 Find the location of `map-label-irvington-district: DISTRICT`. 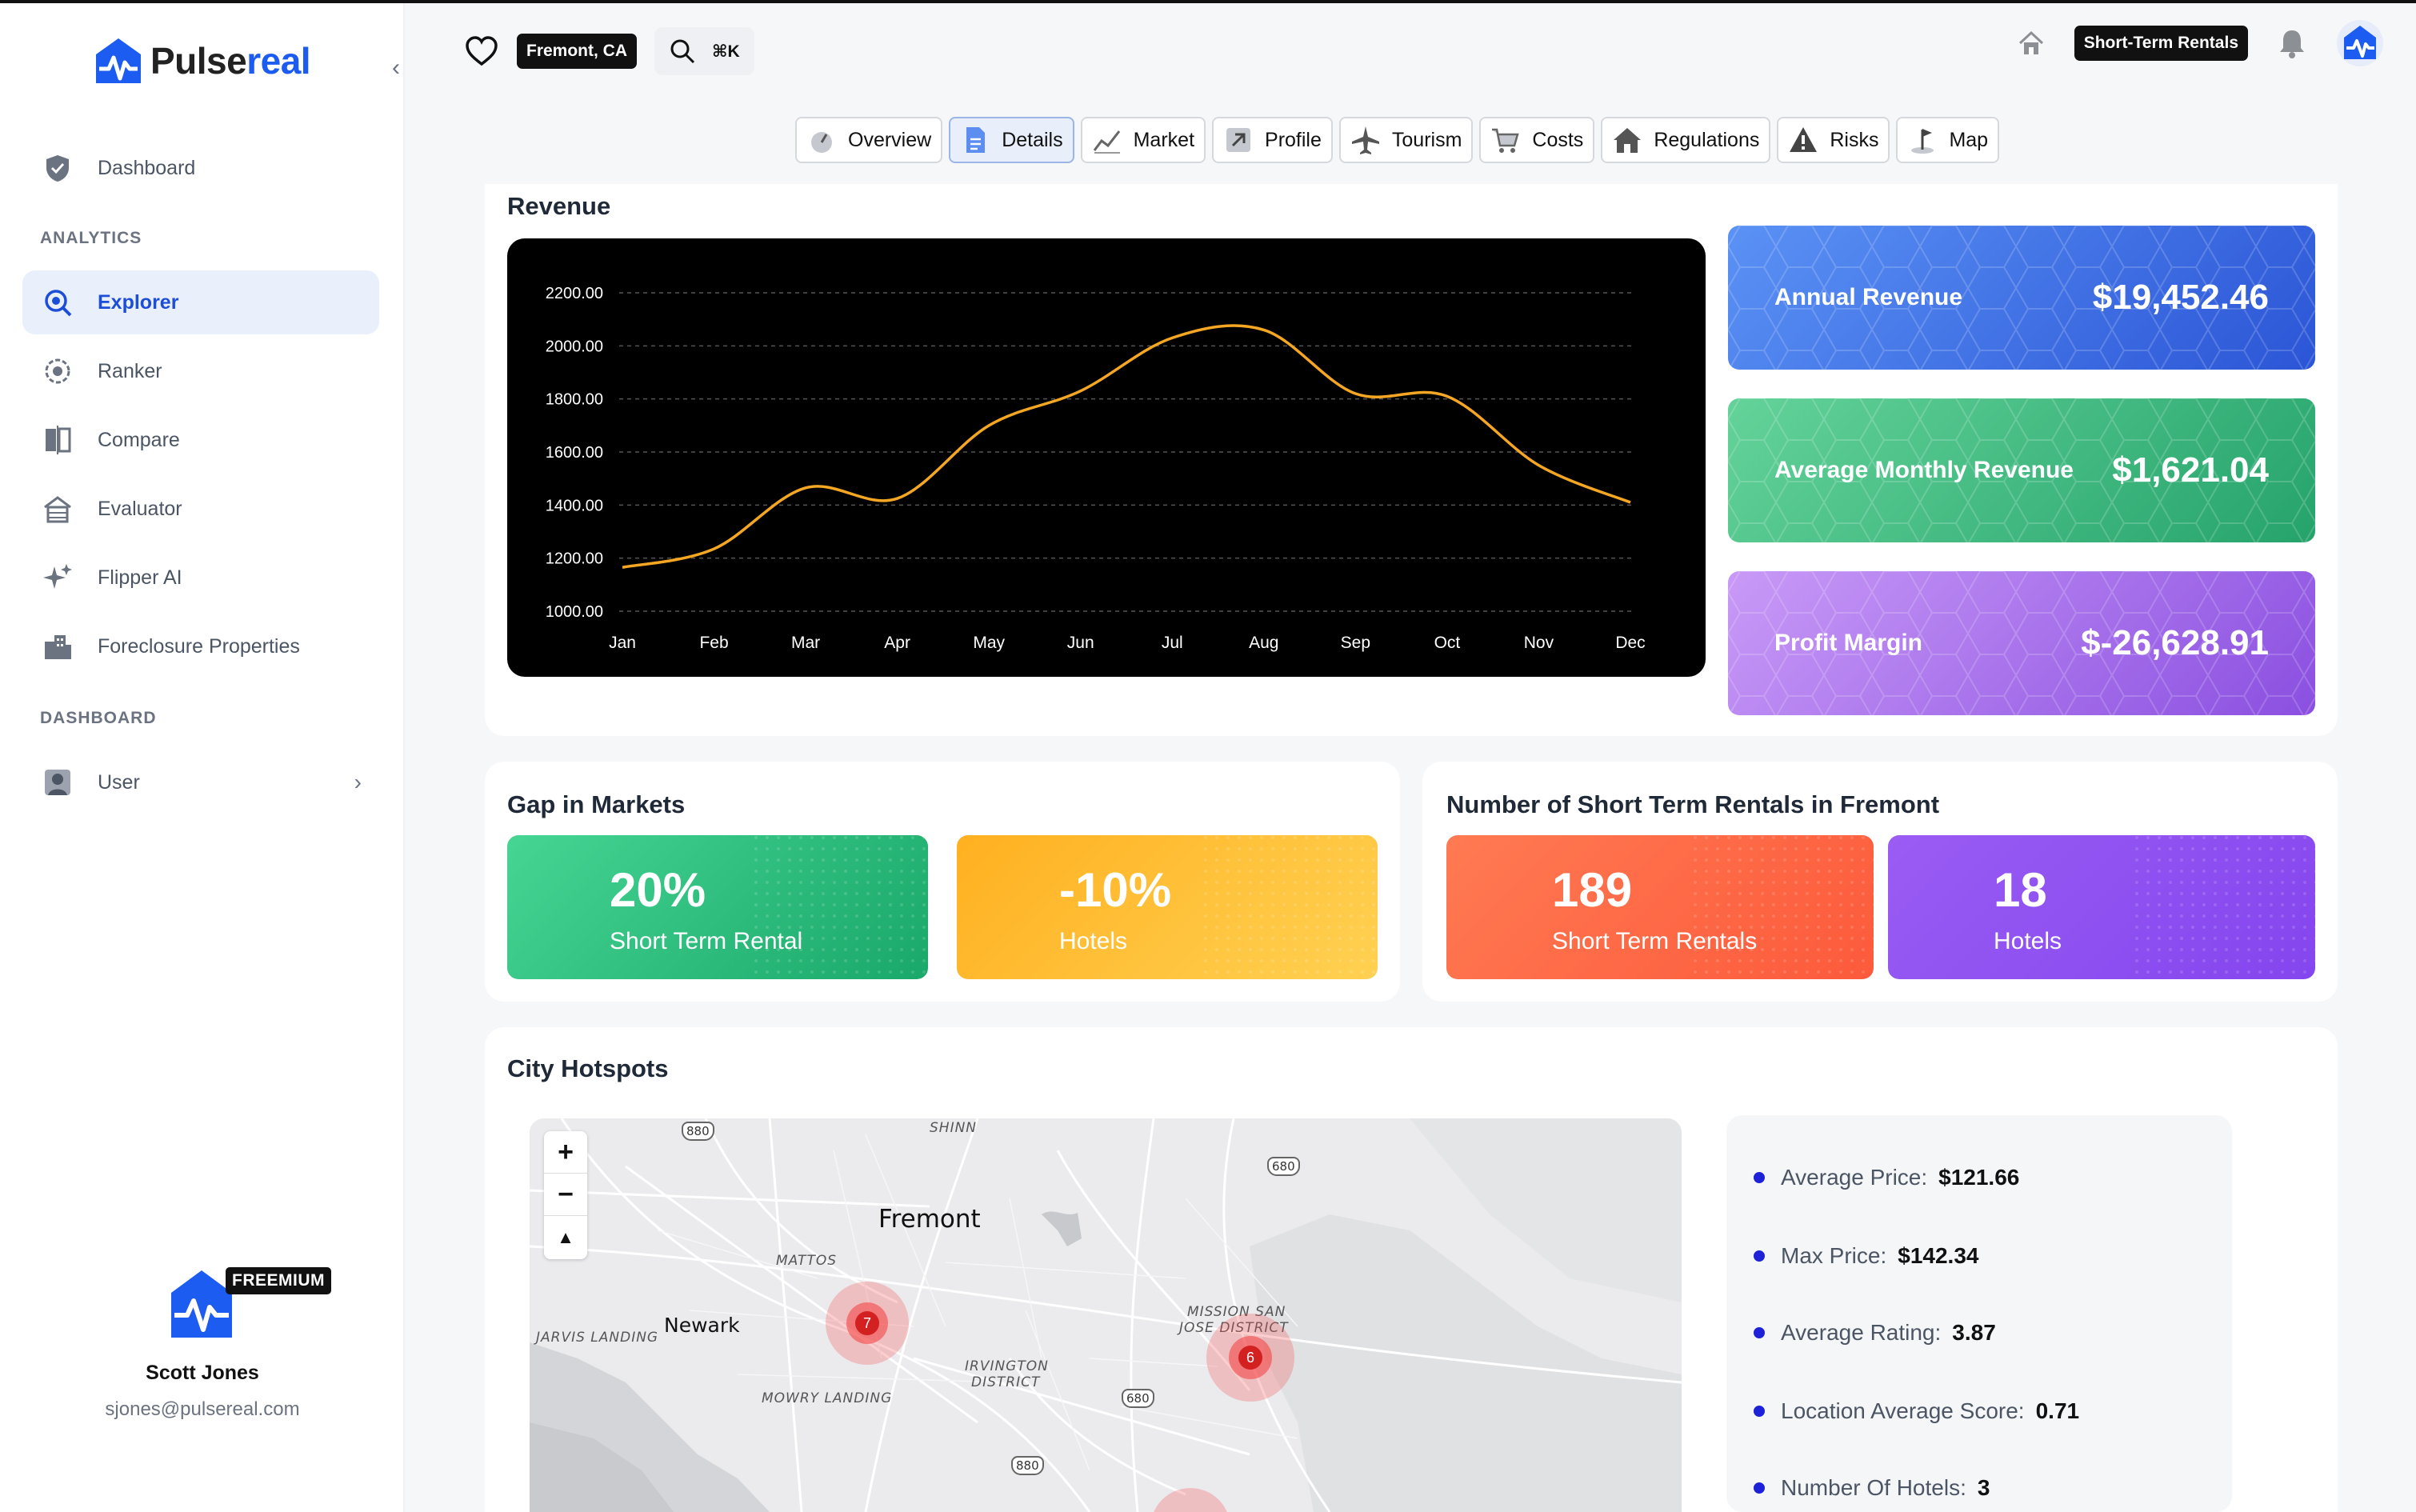

map-label-irvington-district: DISTRICT is located at coordinates (1006, 1382).